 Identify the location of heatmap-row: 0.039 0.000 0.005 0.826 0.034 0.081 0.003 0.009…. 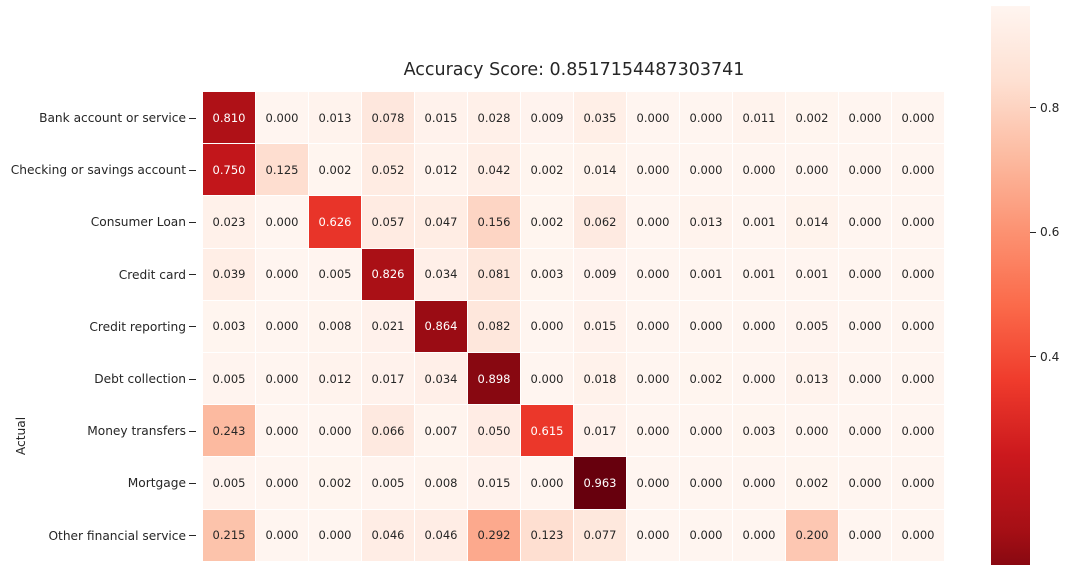
(574, 274).